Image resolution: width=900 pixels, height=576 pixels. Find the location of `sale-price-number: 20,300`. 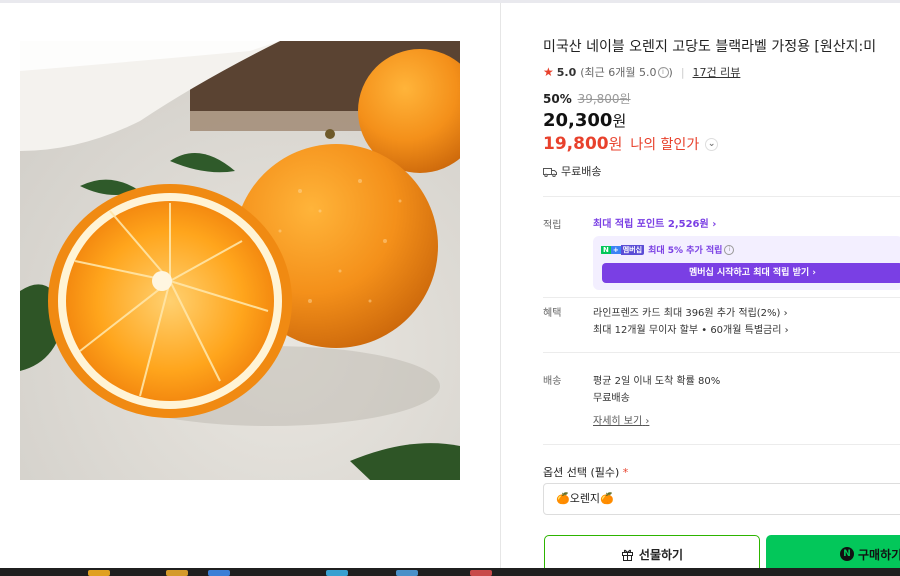

sale-price-number: 20,300 is located at coordinates (578, 120).